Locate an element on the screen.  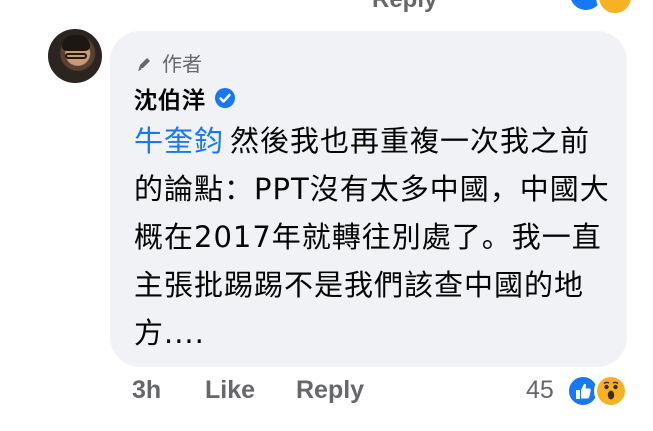
previous-wow-reaction-icon is located at coordinates (615, 8).